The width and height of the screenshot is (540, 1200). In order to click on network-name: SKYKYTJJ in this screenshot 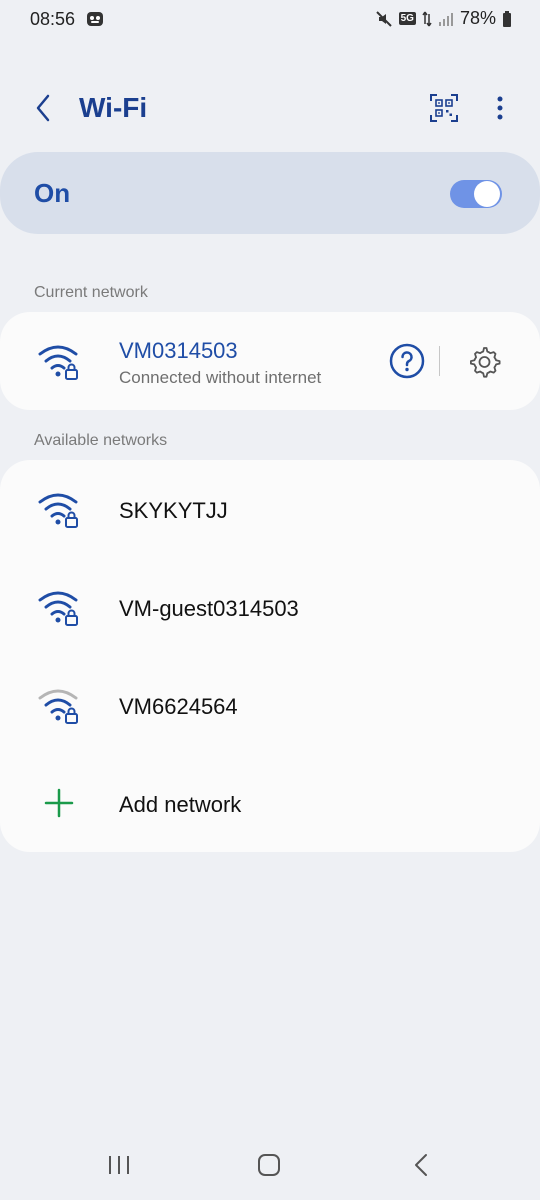, I will do `click(173, 510)`.